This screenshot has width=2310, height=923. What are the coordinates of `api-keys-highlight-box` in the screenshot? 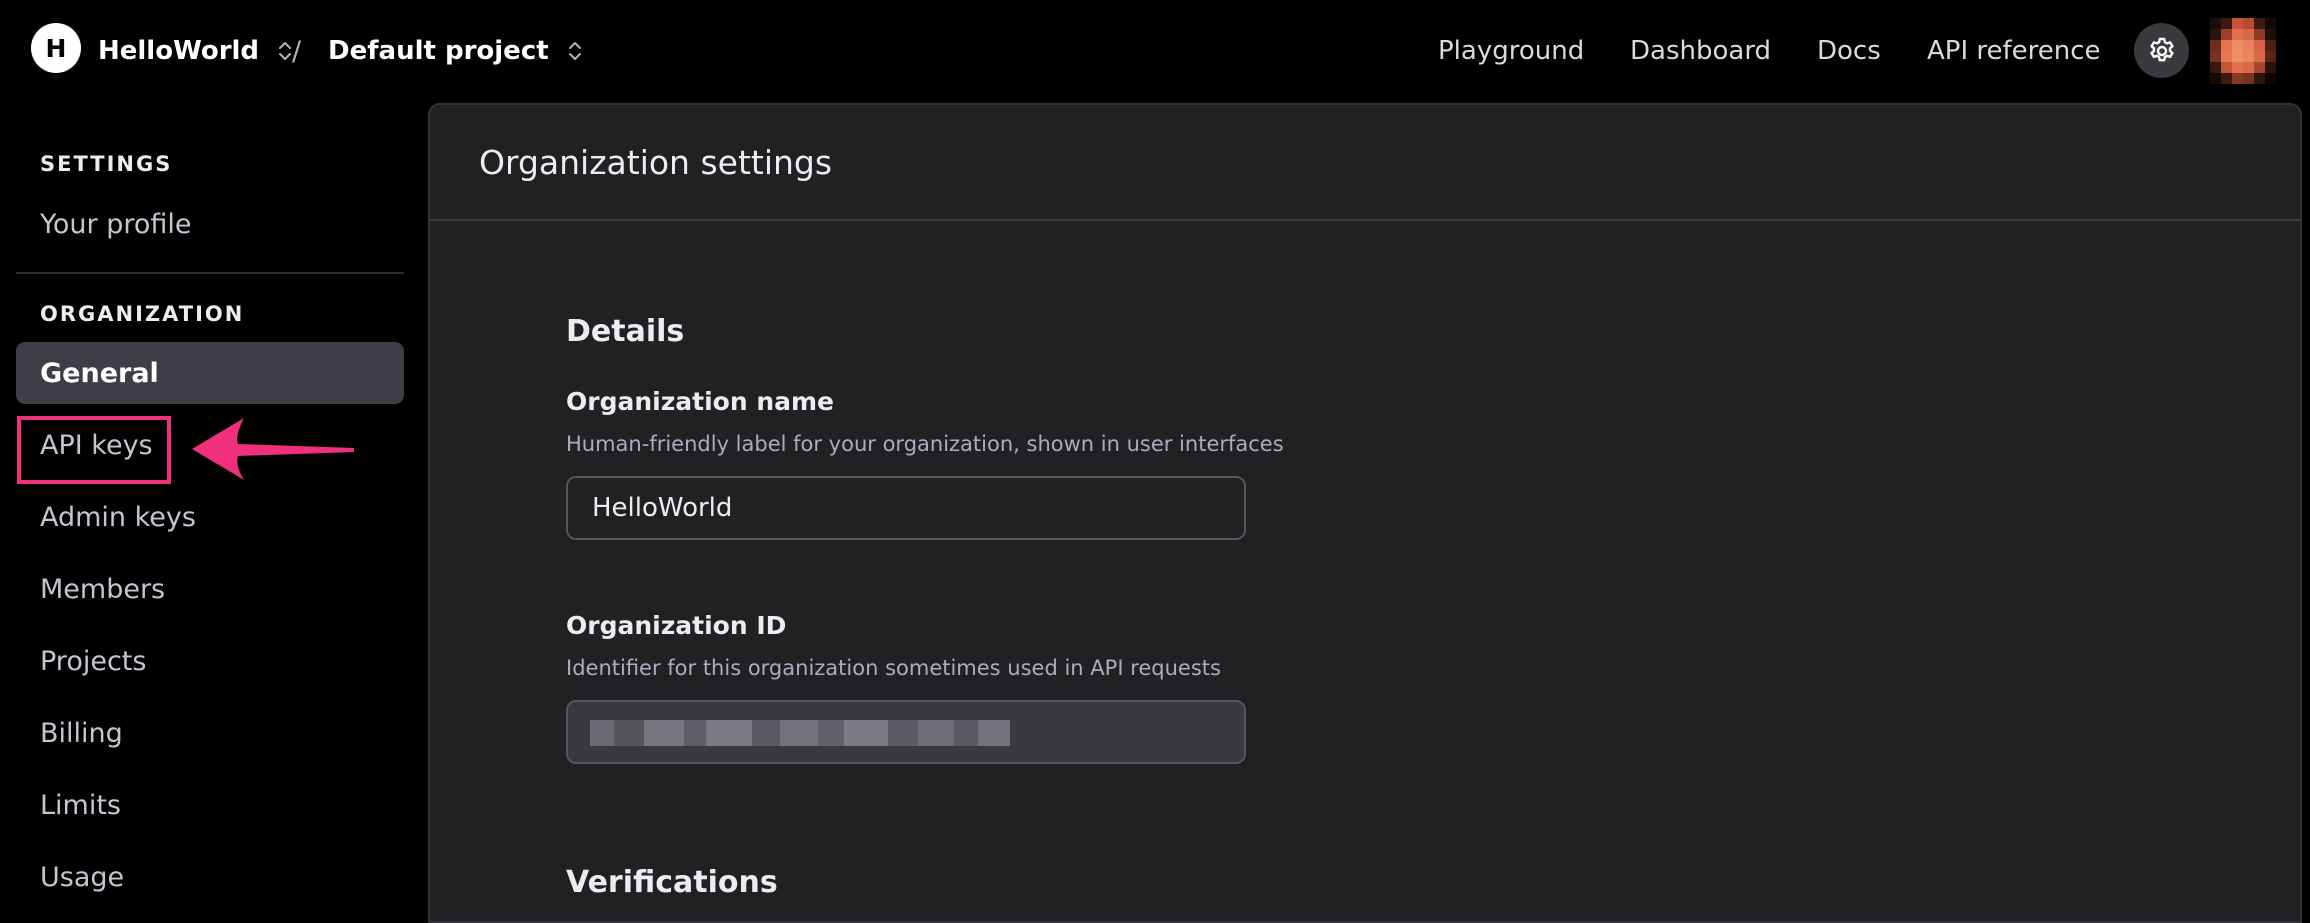 It's located at (94, 450).